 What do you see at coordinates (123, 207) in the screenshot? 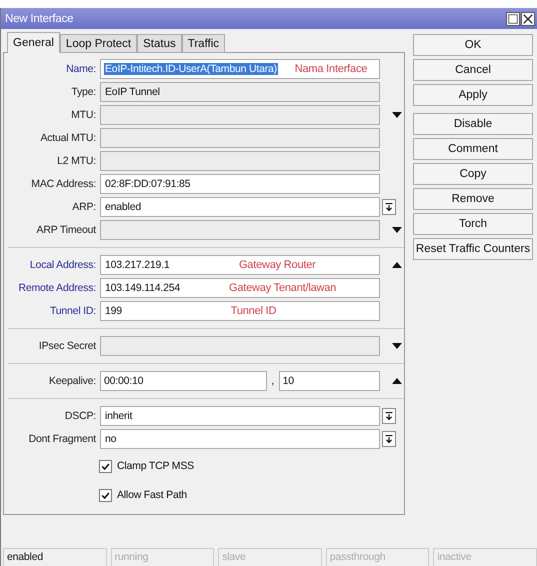
I see `field-value: enabled` at bounding box center [123, 207].